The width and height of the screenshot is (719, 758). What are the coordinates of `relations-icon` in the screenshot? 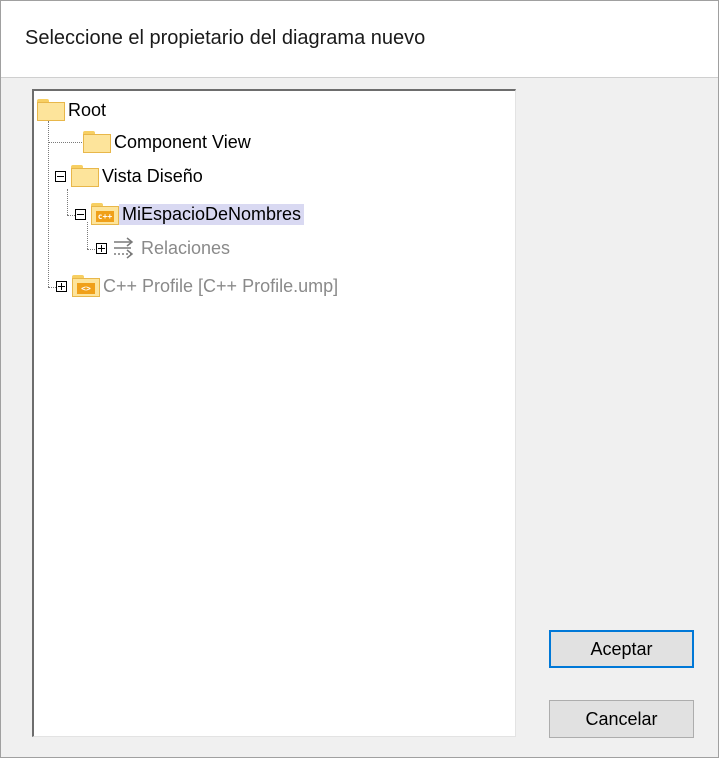 It's located at (124, 248).